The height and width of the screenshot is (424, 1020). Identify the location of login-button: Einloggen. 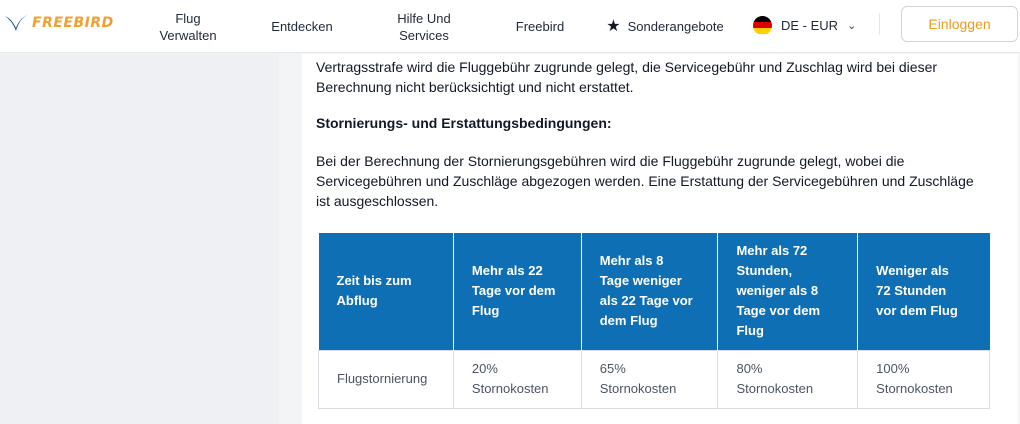
(959, 24).